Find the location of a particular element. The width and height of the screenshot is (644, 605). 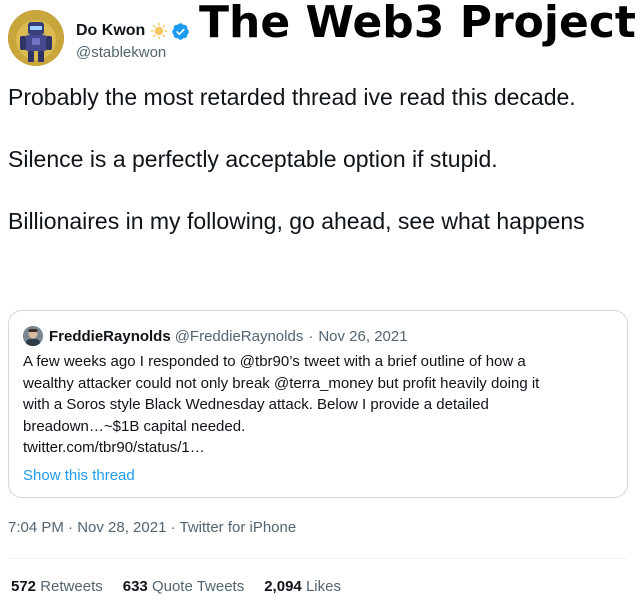

likes-stat: 2,094 Likes is located at coordinates (302, 586).